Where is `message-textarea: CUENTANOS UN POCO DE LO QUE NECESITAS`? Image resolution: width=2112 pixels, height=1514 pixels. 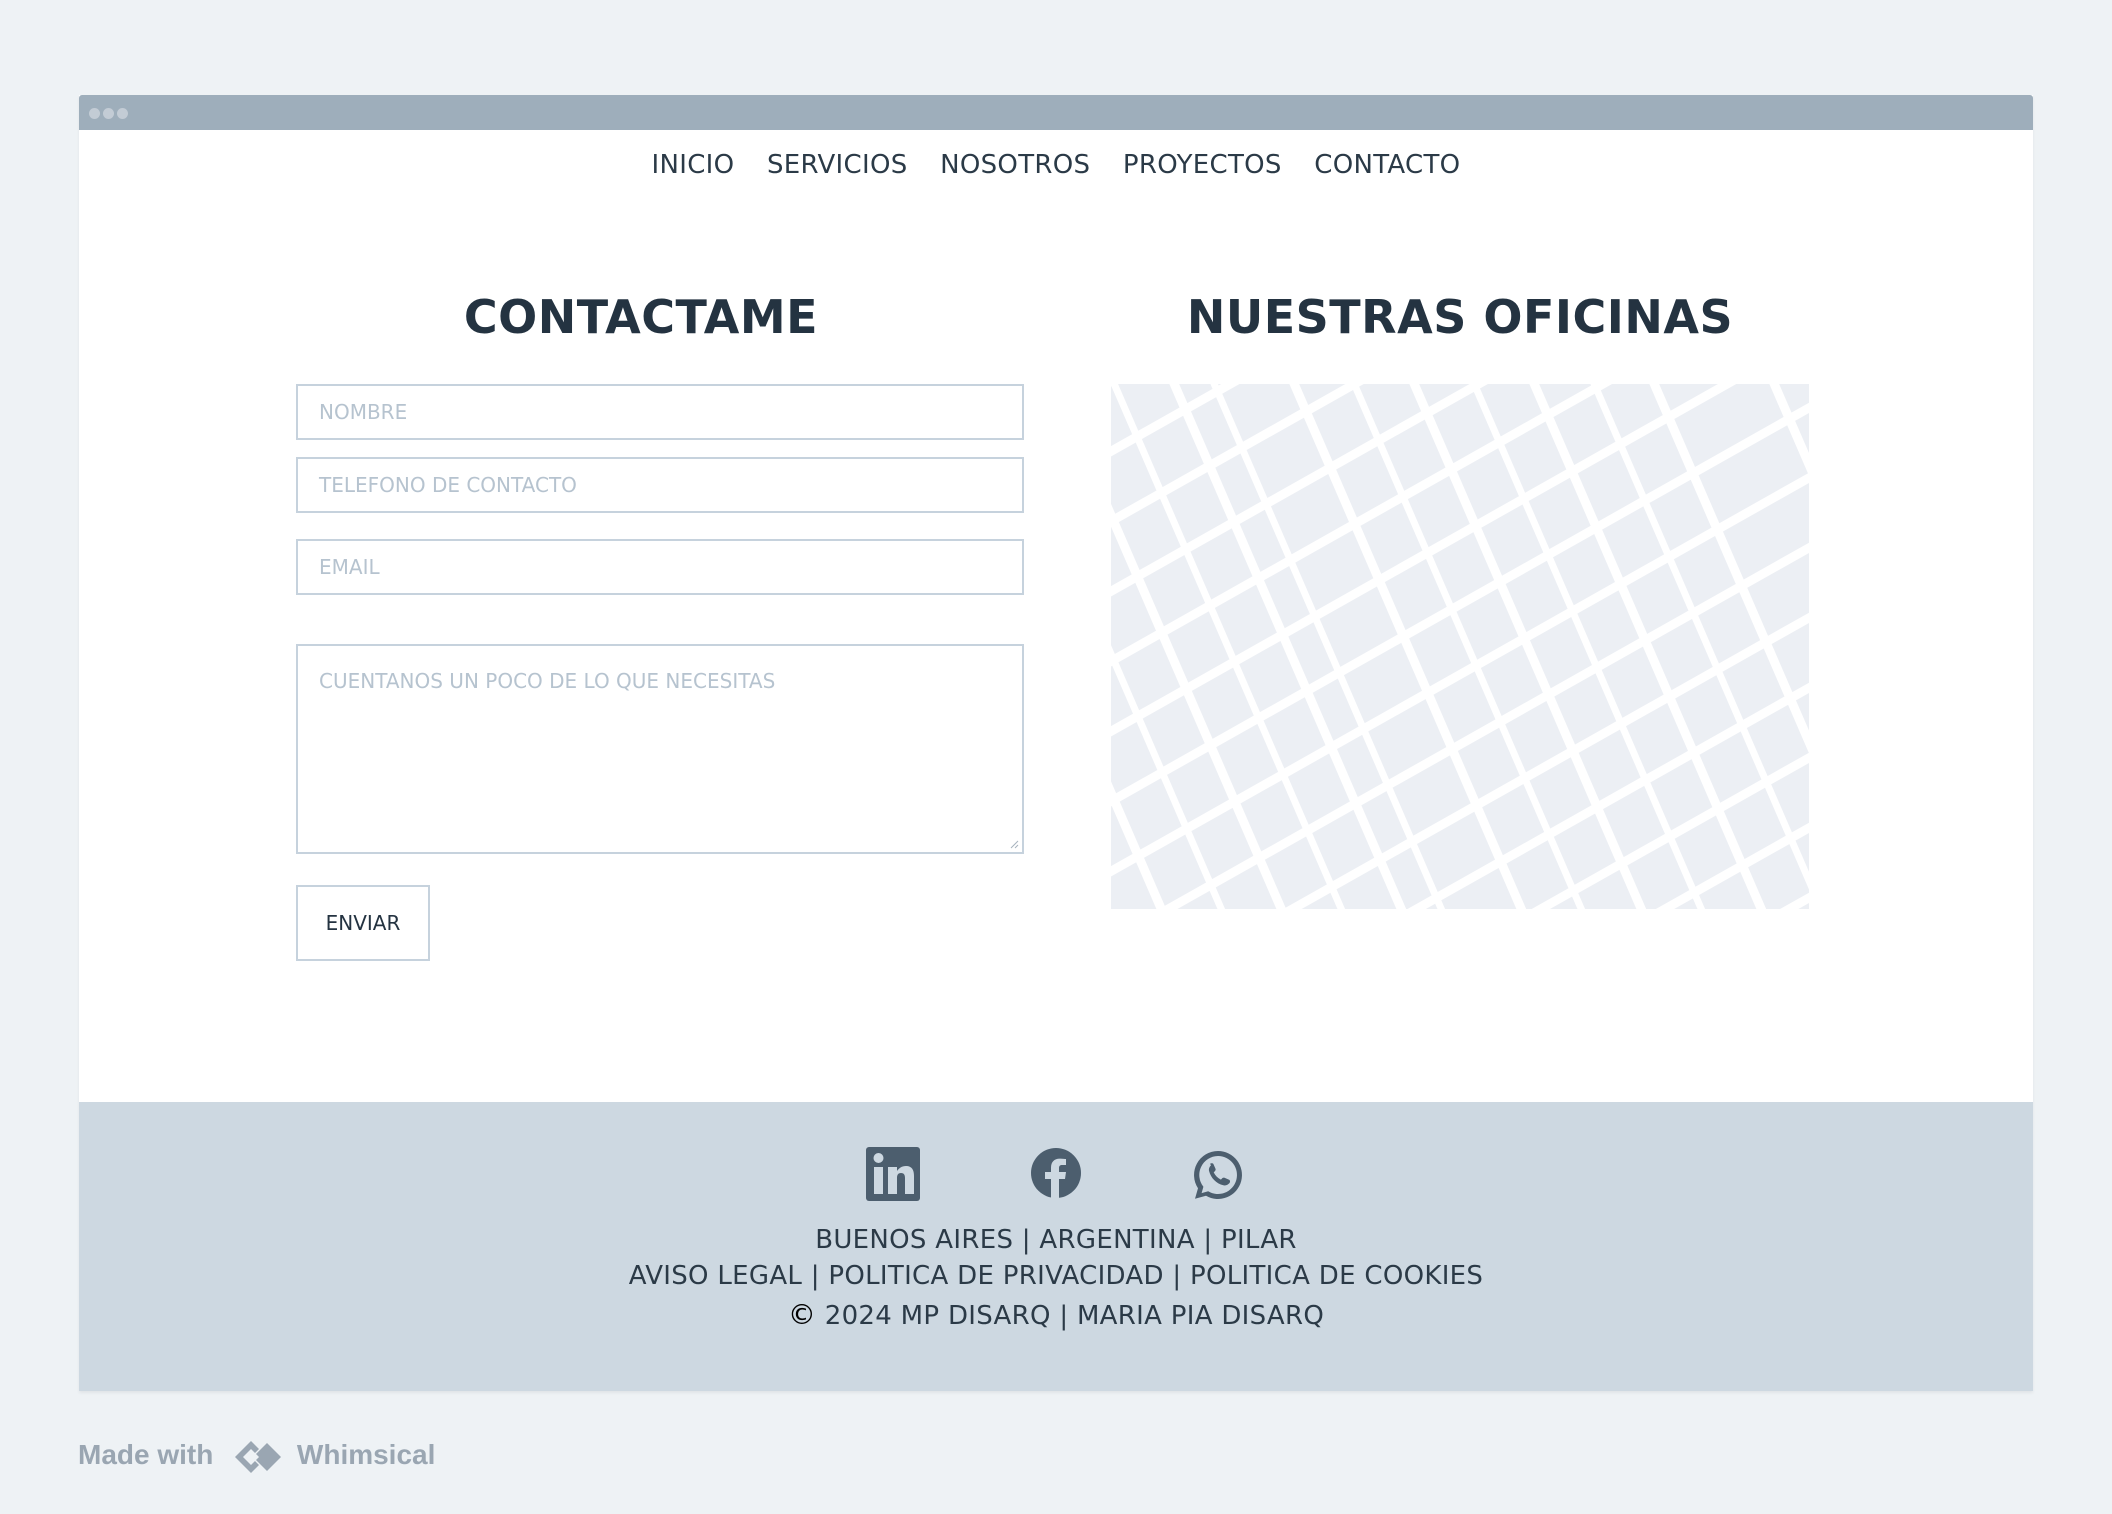 message-textarea: CUENTANOS UN POCO DE LO QUE NECESITAS is located at coordinates (660, 749).